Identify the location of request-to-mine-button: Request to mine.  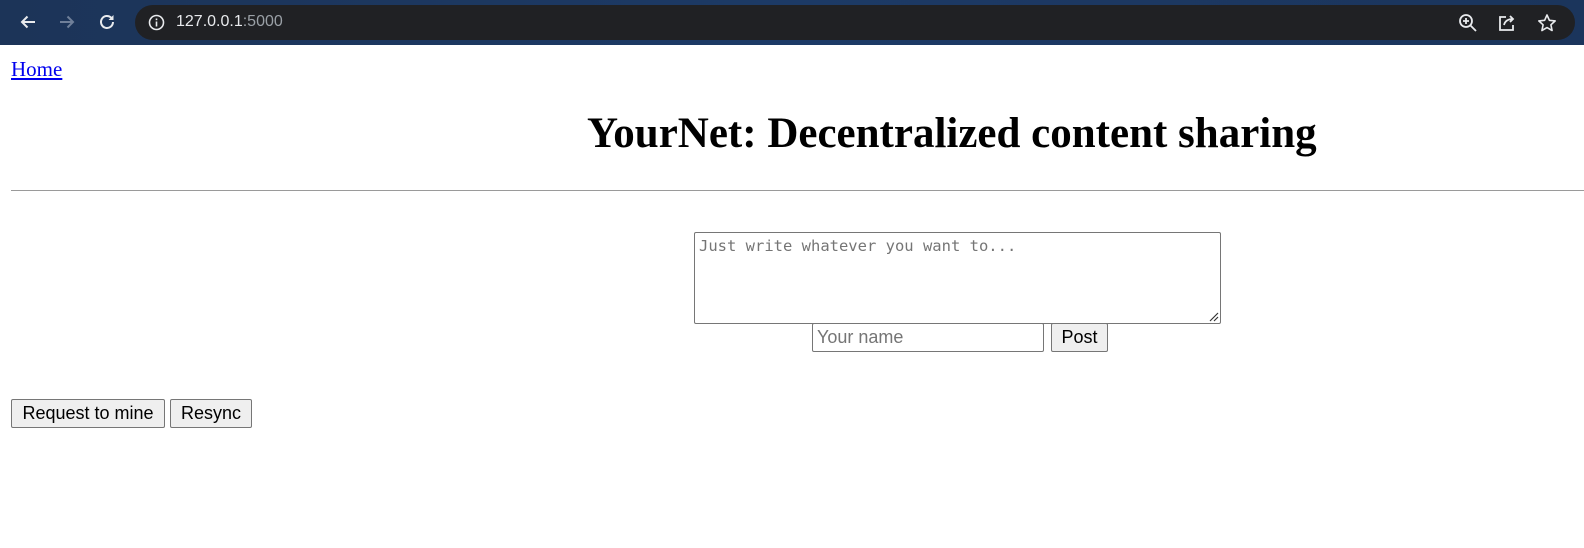
(88, 413).